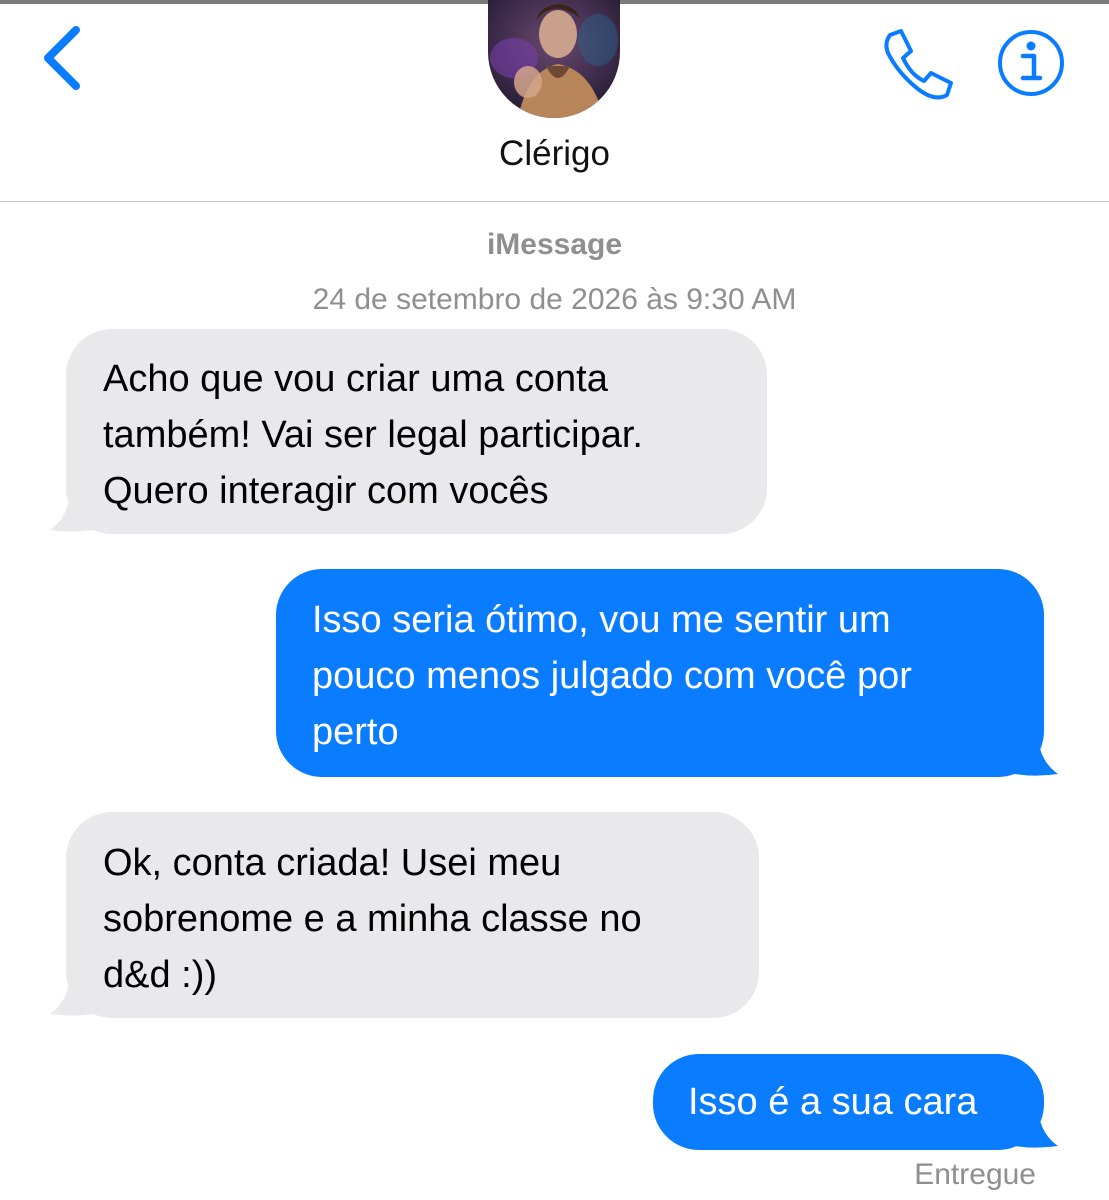 Image resolution: width=1109 pixels, height=1200 pixels. I want to click on outgoing-message-bubble: Isso é a sua cara, so click(848, 1102).